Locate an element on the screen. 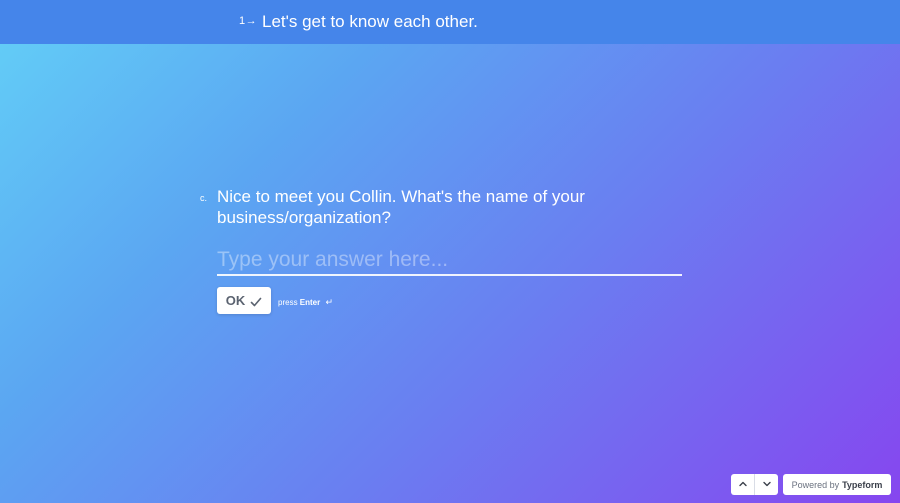 The height and width of the screenshot is (503, 900). next-question-button is located at coordinates (766, 484).